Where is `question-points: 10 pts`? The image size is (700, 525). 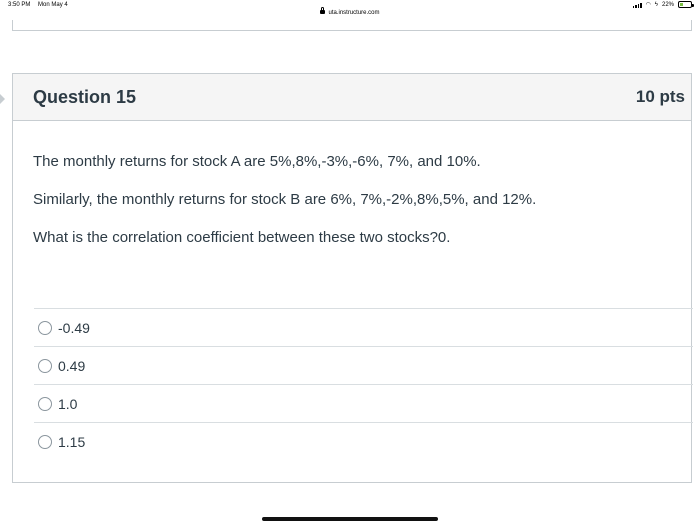
question-points: 10 pts is located at coordinates (660, 96).